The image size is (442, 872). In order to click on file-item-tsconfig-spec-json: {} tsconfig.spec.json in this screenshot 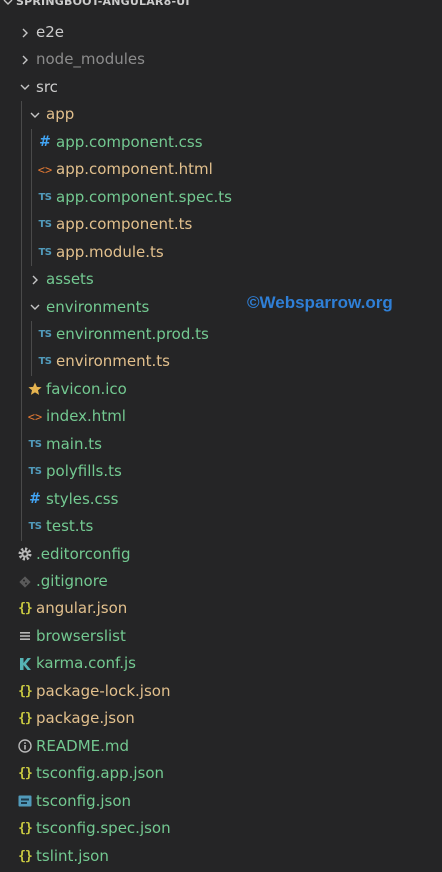, I will do `click(221, 828)`.